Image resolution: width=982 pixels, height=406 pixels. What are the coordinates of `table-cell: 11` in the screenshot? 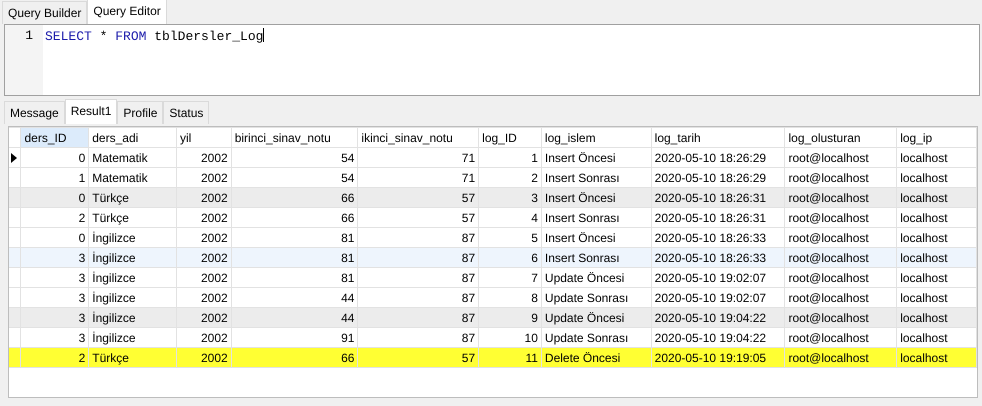 It's located at (510, 358).